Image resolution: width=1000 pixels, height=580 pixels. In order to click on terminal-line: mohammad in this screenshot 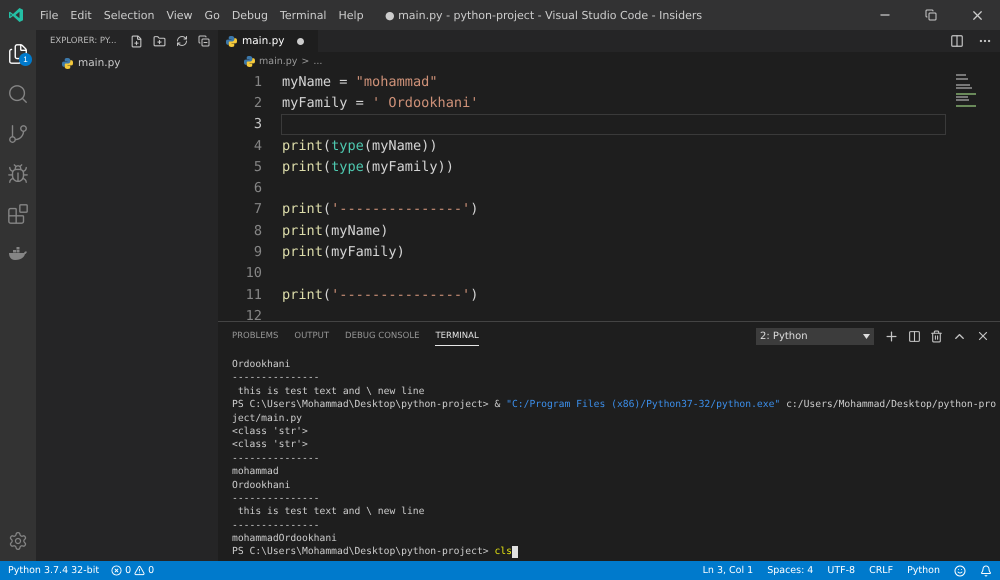, I will do `click(255, 472)`.